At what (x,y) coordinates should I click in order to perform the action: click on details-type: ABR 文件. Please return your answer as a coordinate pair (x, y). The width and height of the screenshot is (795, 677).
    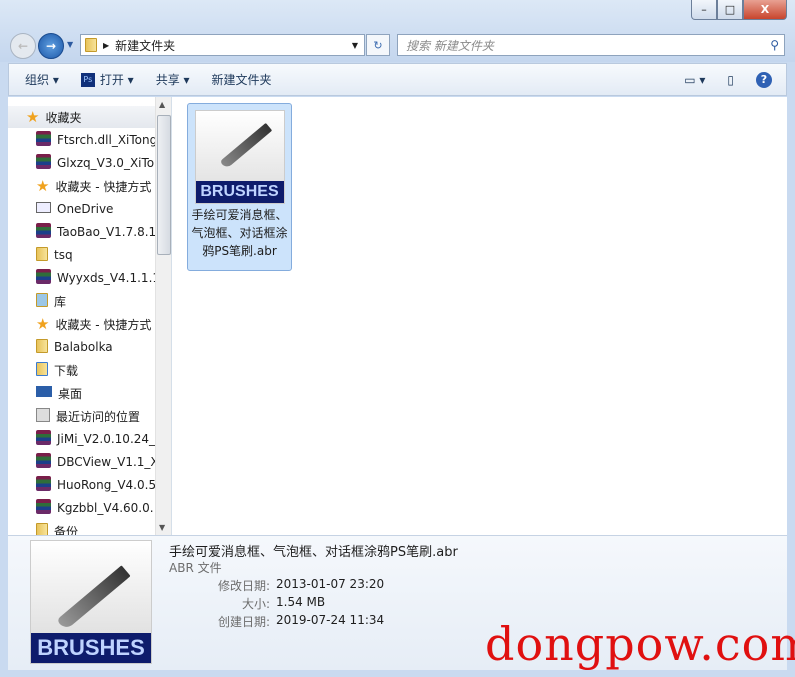
    Looking at the image, I should click on (195, 568).